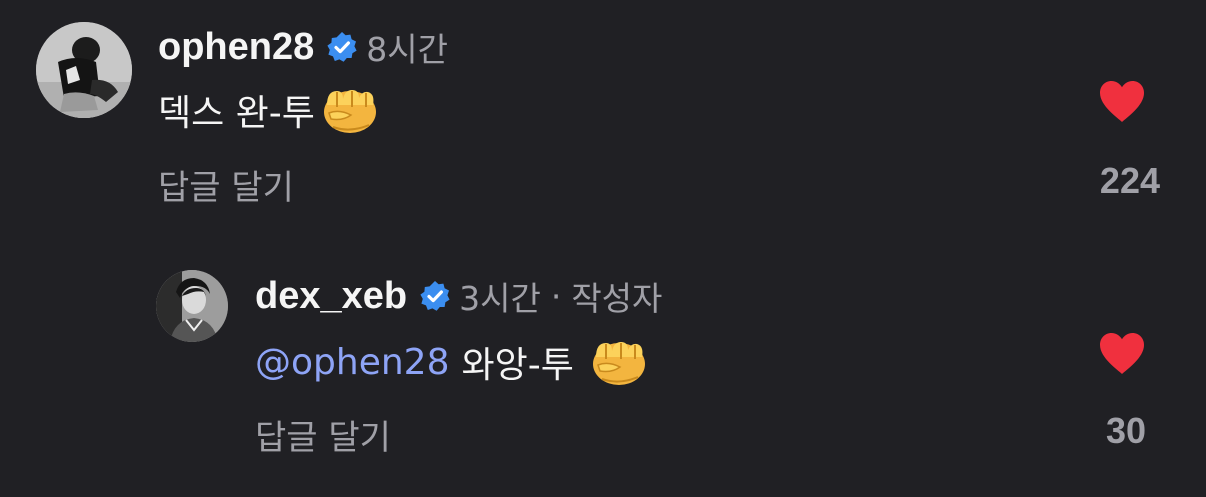 The height and width of the screenshot is (497, 1206). Describe the element at coordinates (352, 362) in the screenshot. I see `mention-link: @ophen28` at that location.